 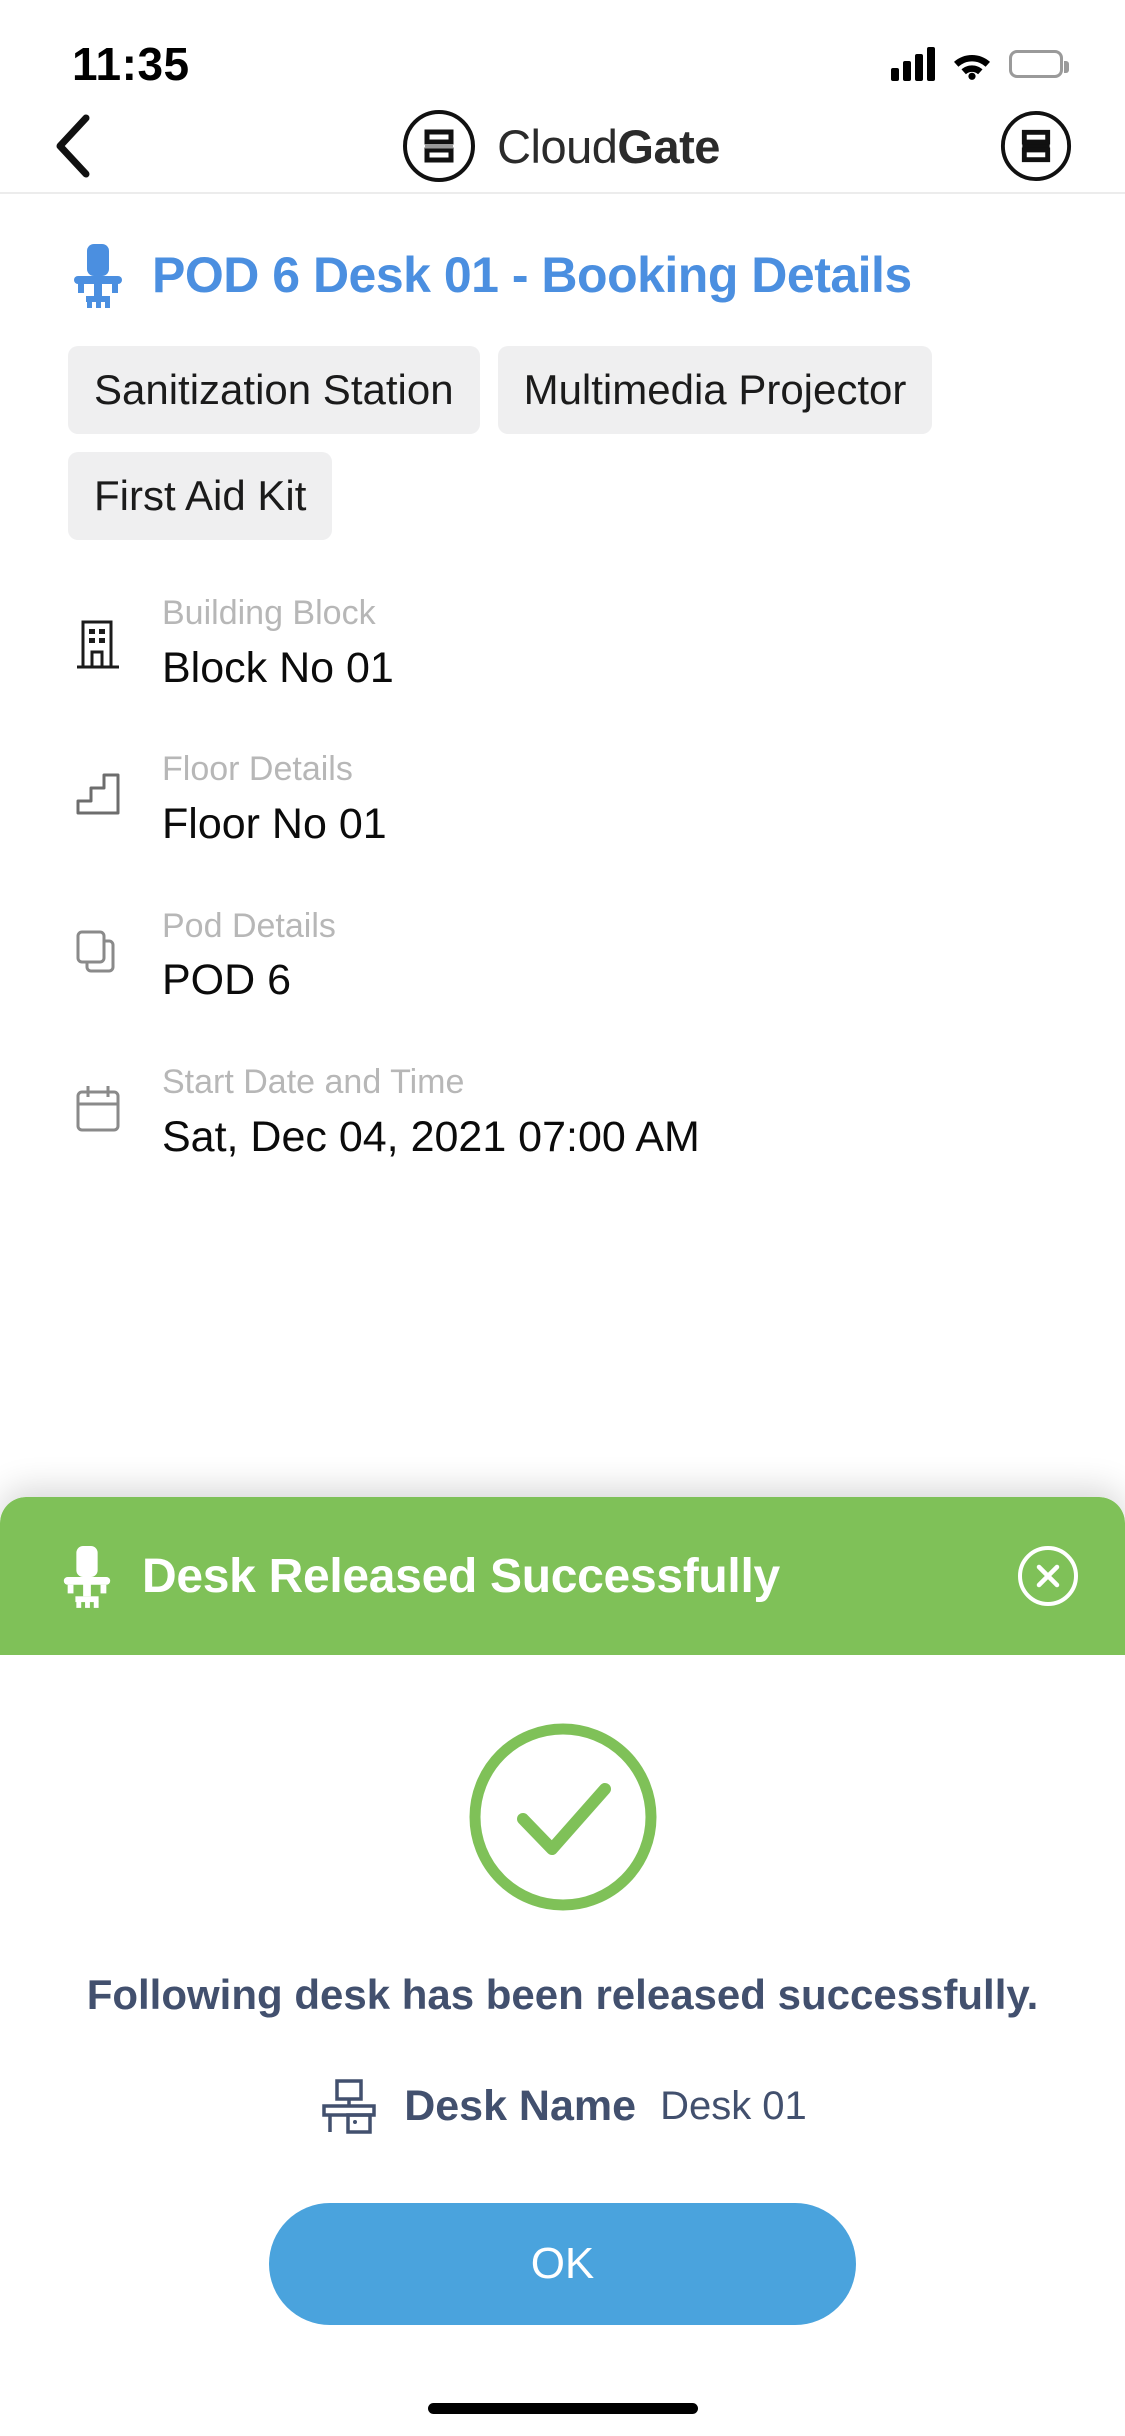 What do you see at coordinates (562, 800) in the screenshot?
I see `detail-row-floor-details: Floor Details Floor No 01` at bounding box center [562, 800].